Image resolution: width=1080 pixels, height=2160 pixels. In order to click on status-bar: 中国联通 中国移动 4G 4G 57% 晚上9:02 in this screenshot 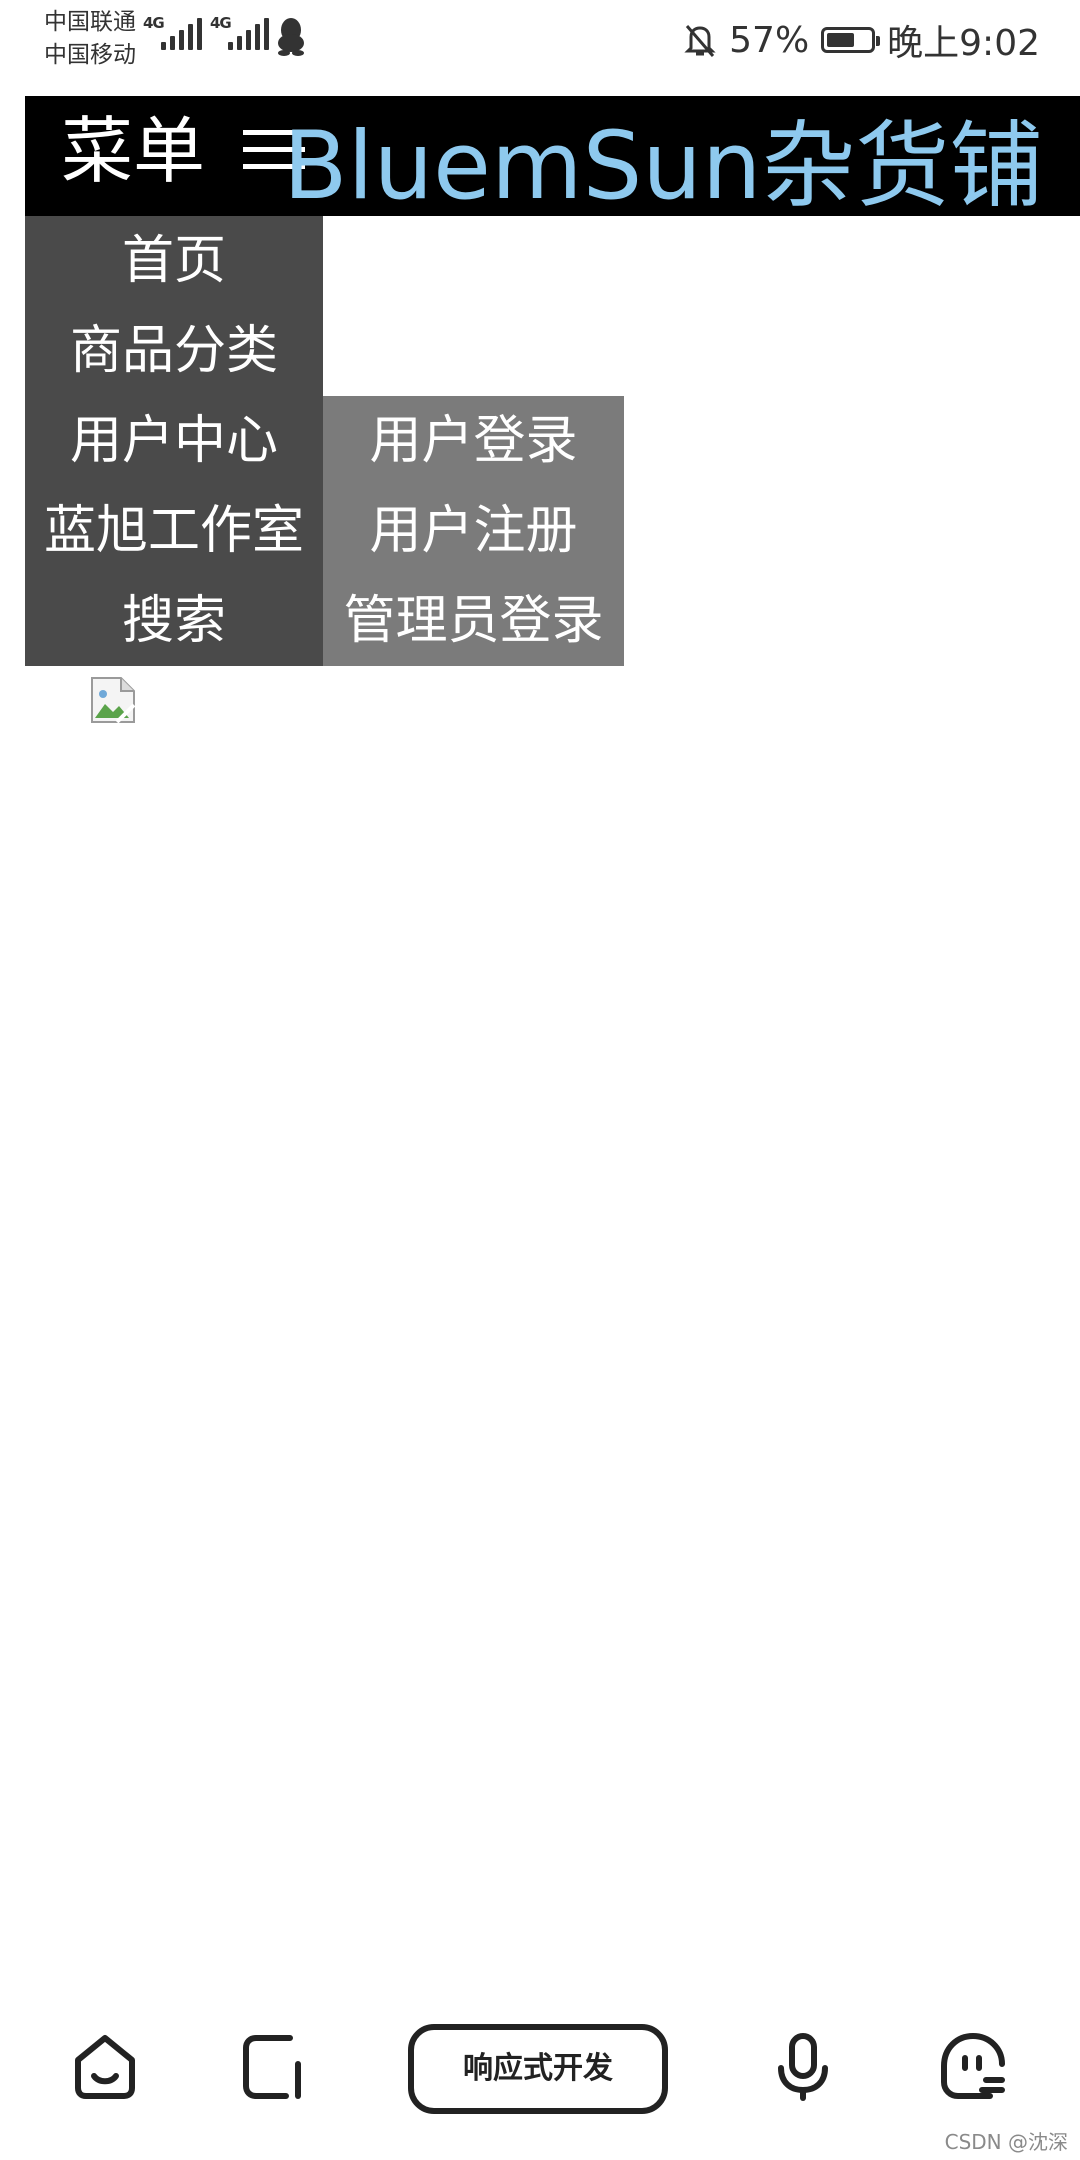, I will do `click(540, 45)`.